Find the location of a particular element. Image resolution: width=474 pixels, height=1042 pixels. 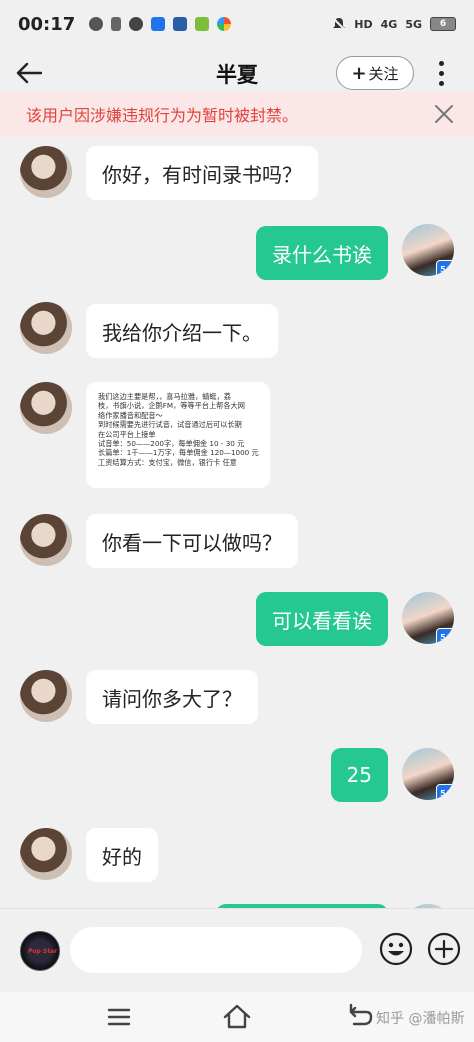

follow-button: + 关注 is located at coordinates (375, 73).